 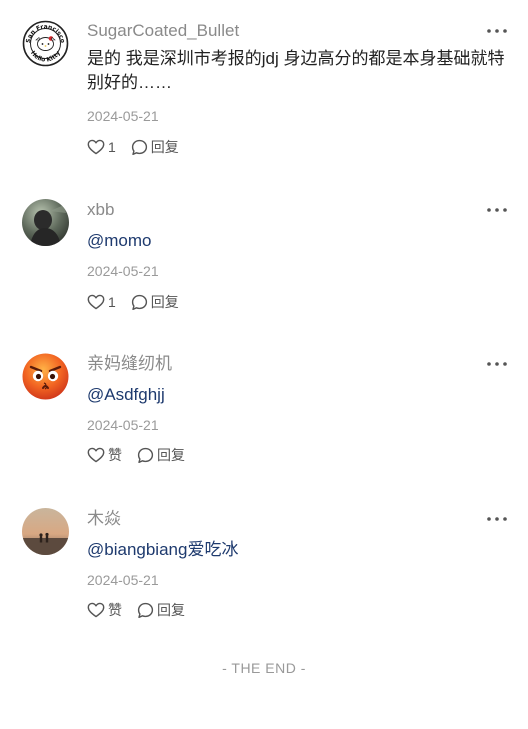 What do you see at coordinates (297, 395) in the screenshot?
I see `mention-link: @Asdfghjj` at bounding box center [297, 395].